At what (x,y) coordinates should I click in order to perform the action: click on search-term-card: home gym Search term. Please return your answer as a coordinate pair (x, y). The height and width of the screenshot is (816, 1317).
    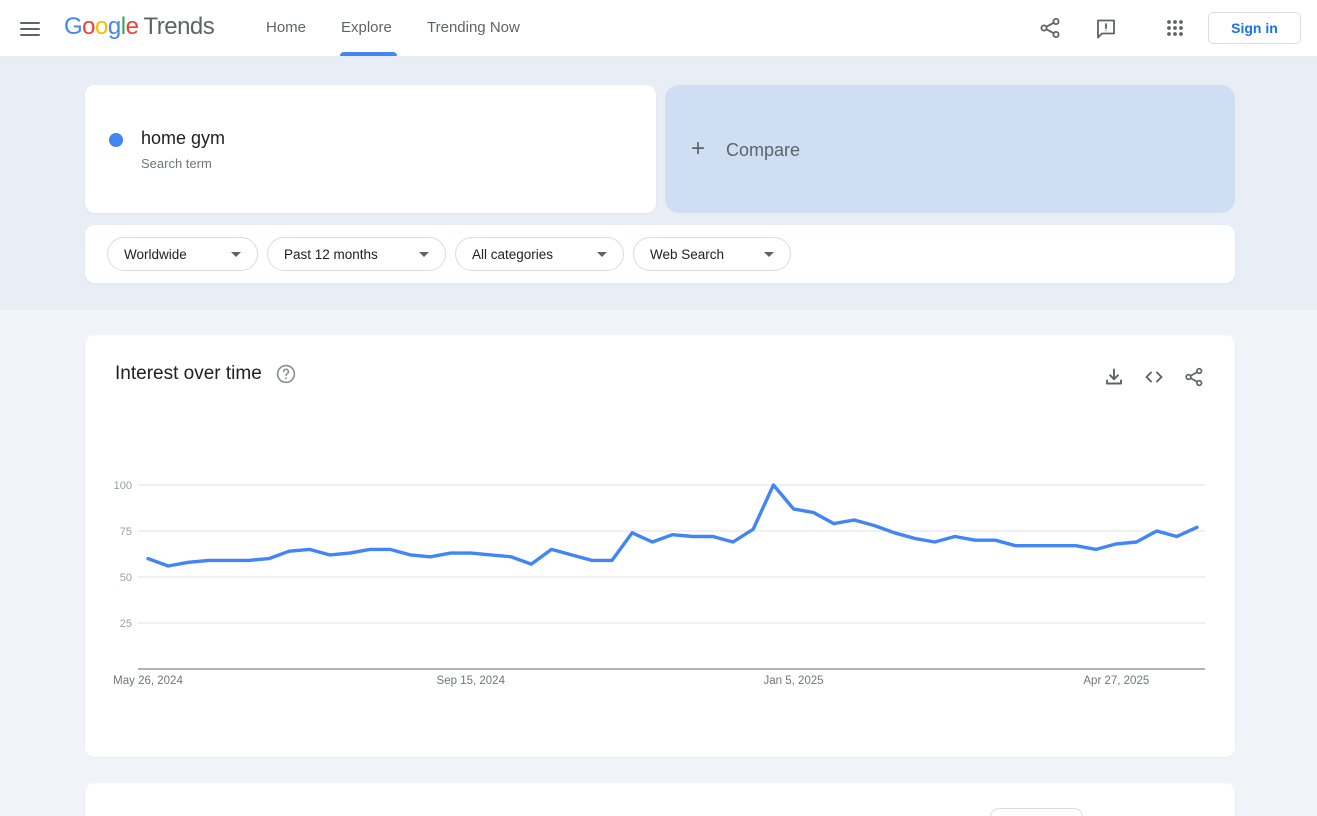
    Looking at the image, I should click on (370, 149).